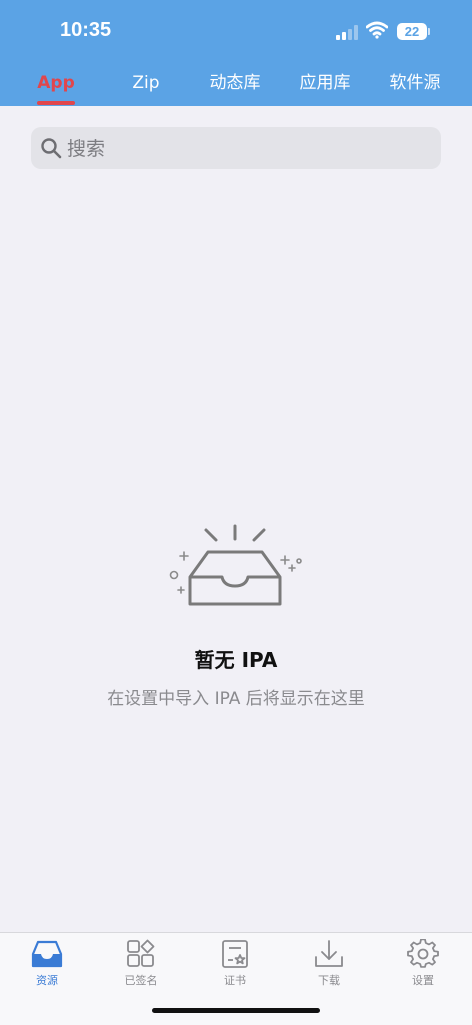  I want to click on tab-dynamic-library: 动态库, so click(235, 83).